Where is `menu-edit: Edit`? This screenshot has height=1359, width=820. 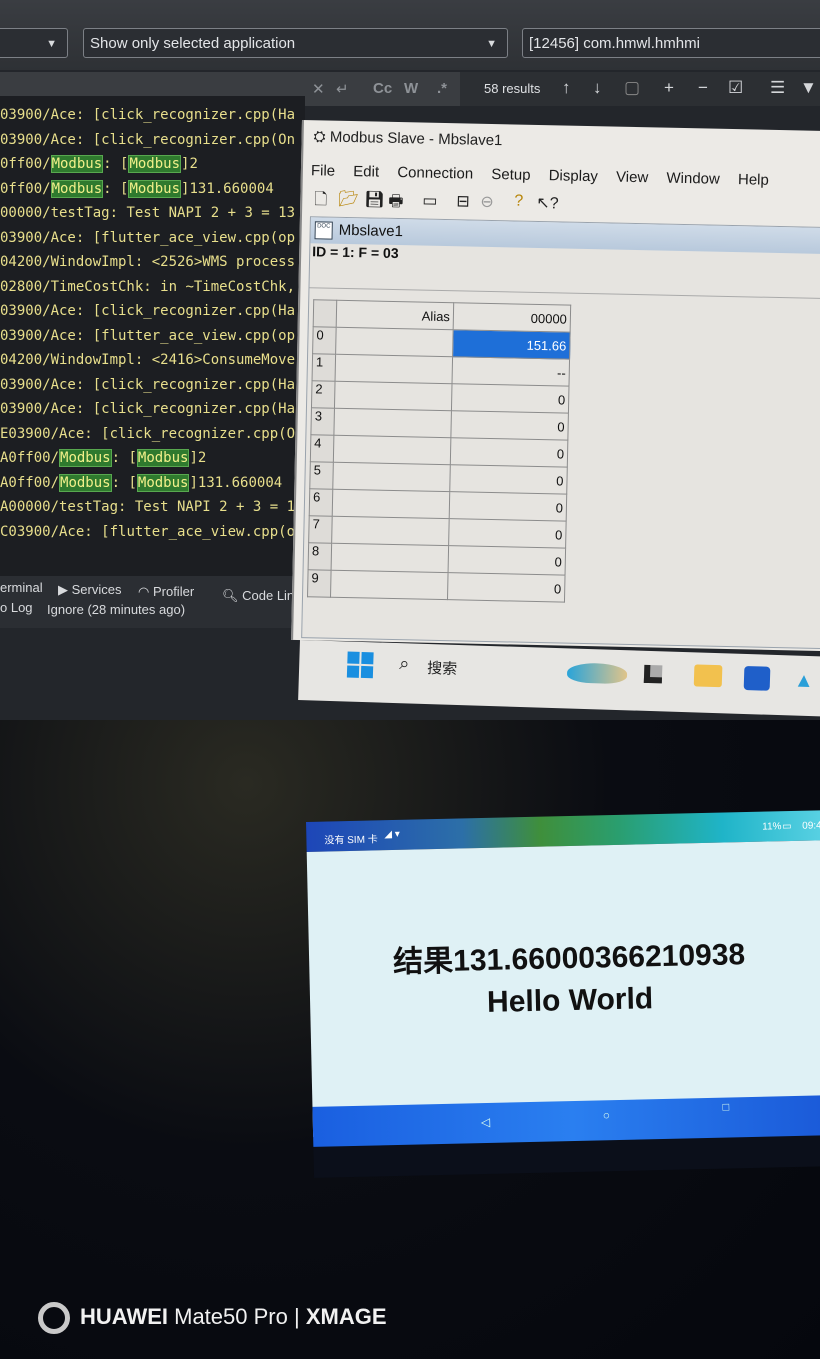 menu-edit: Edit is located at coordinates (366, 172).